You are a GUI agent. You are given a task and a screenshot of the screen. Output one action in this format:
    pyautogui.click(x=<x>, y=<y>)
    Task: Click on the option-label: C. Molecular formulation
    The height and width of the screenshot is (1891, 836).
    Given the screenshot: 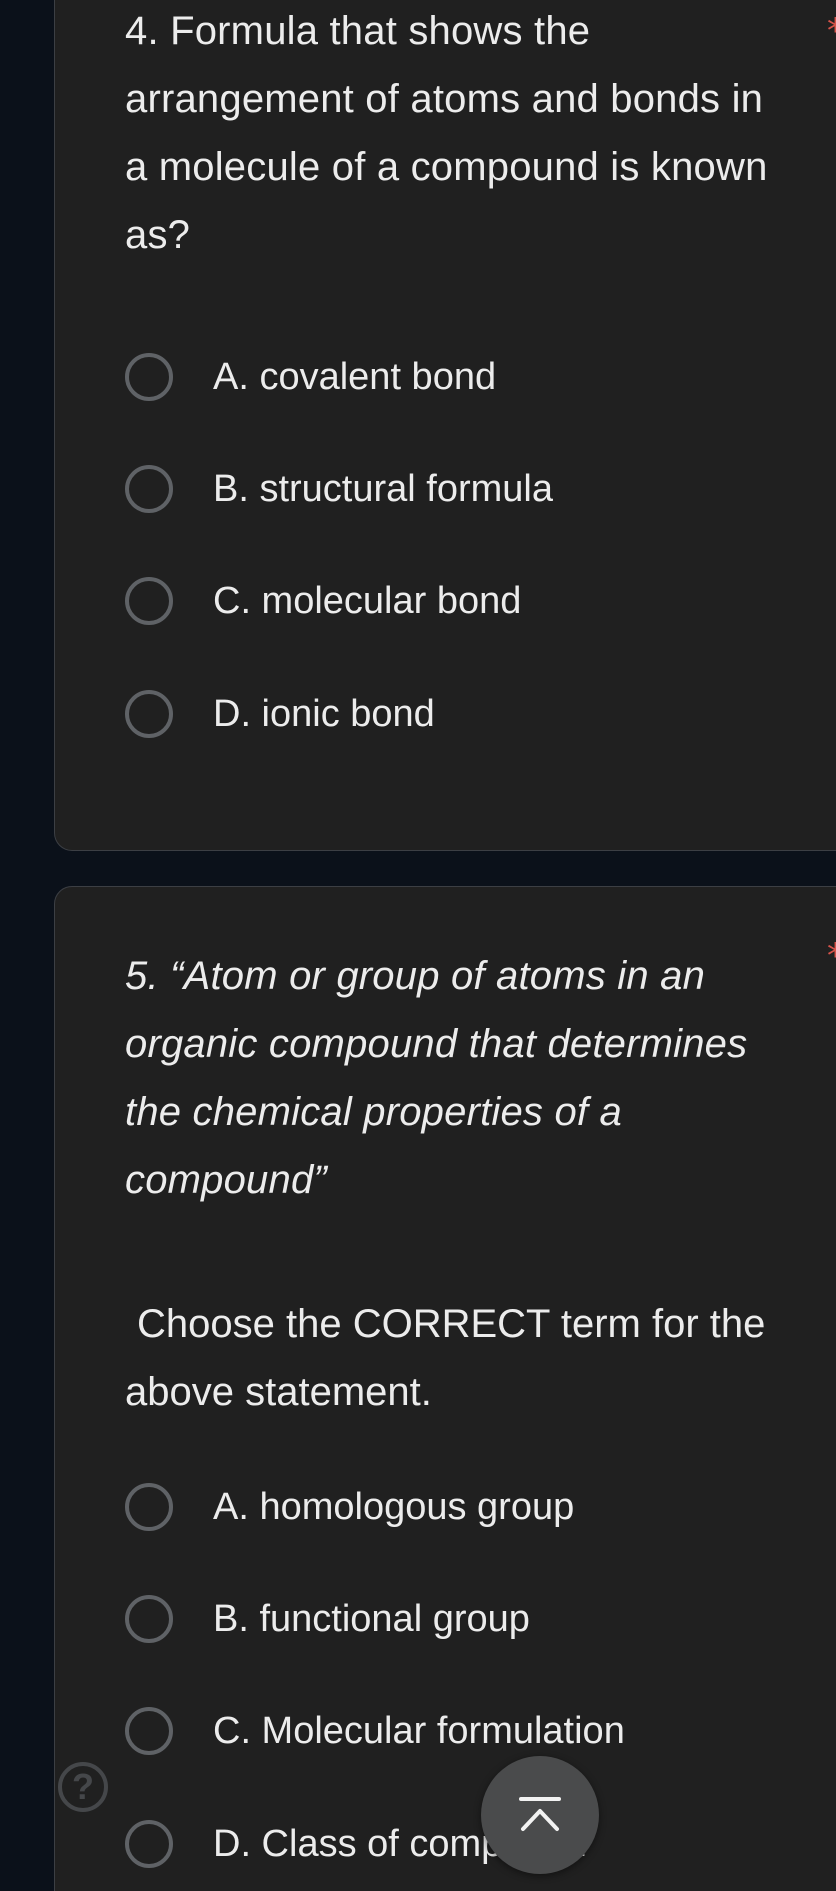 What is the action you would take?
    pyautogui.click(x=419, y=1730)
    